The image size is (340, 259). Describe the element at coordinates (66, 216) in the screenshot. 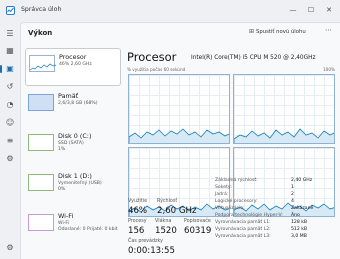

I see `resource-name: Wi-Fi` at that location.